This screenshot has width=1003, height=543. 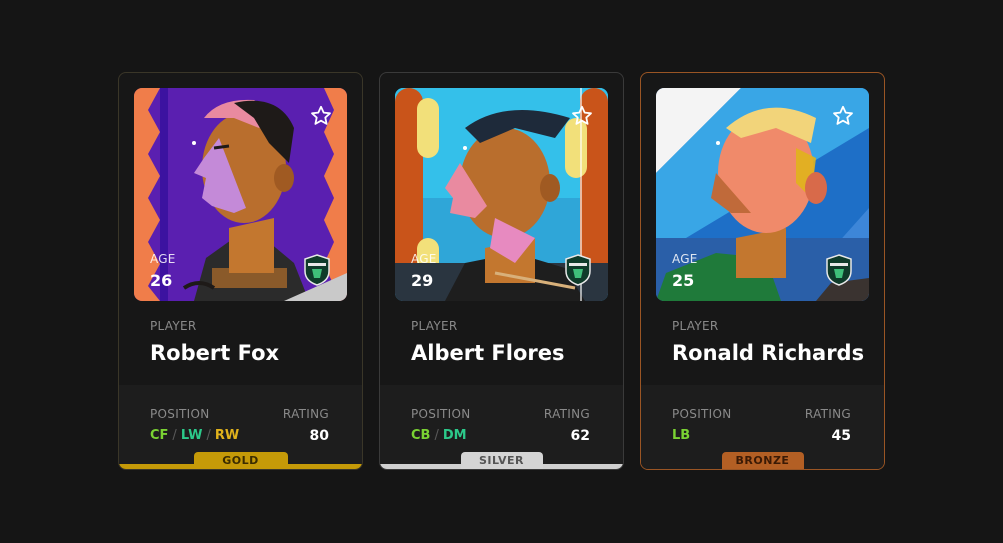 I want to click on player-name: Ronald Richards, so click(x=768, y=353).